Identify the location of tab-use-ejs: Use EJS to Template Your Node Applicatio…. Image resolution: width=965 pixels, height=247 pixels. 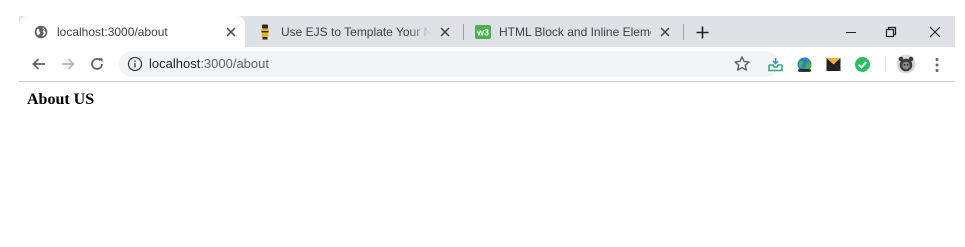
(354, 31).